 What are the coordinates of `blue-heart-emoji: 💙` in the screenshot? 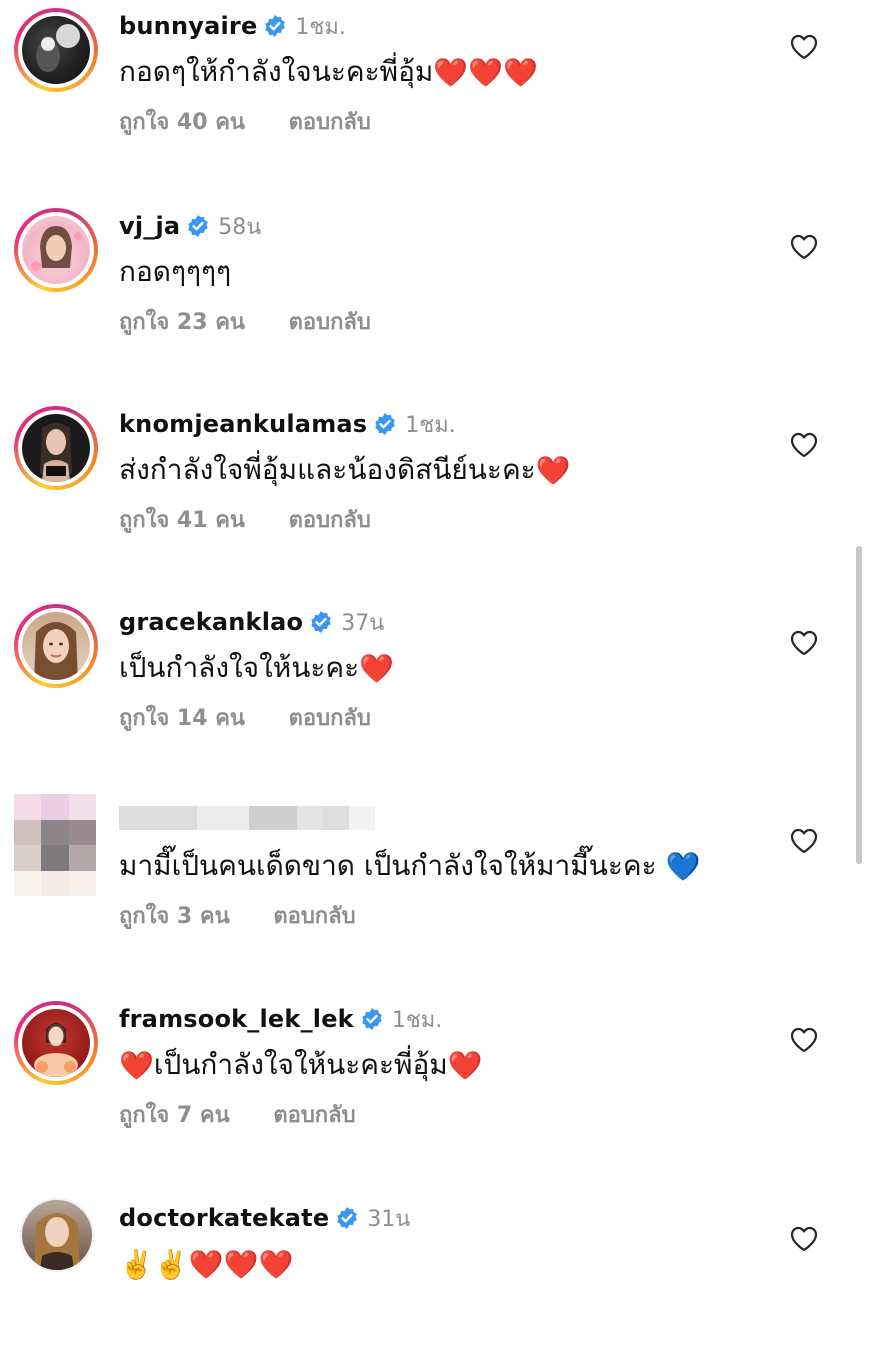 It's located at (683, 866).